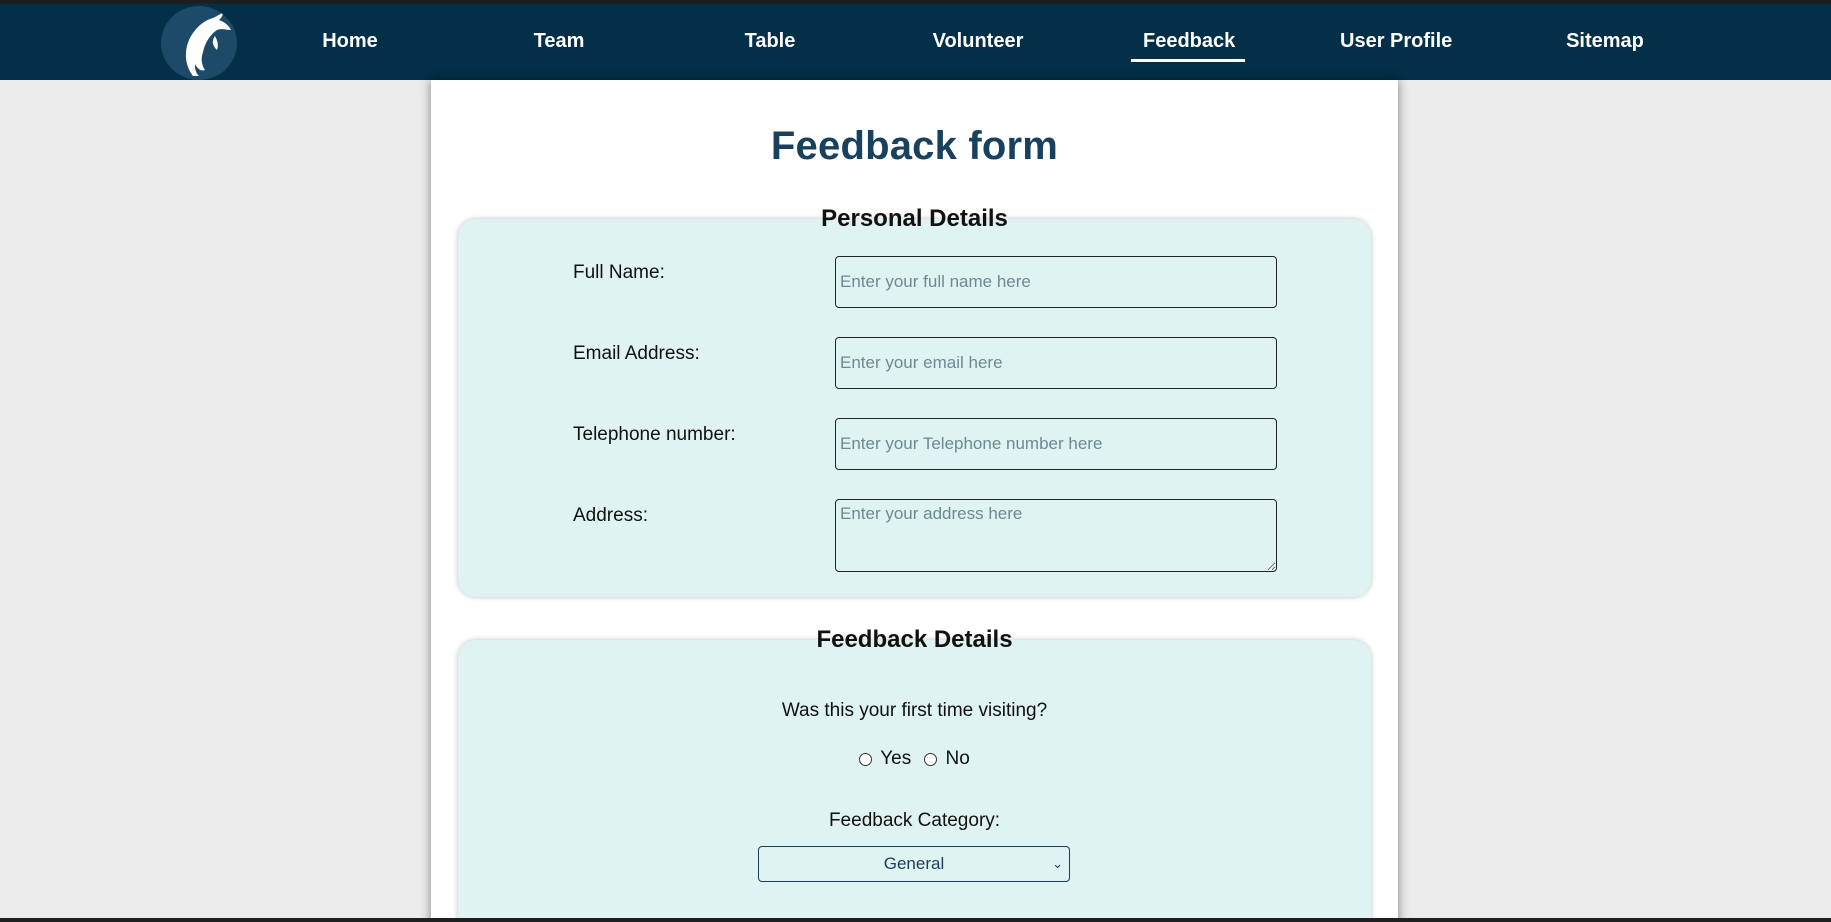 The image size is (1831, 922). Describe the element at coordinates (914, 218) in the screenshot. I see `personal-details-legend: Personal Details` at that location.